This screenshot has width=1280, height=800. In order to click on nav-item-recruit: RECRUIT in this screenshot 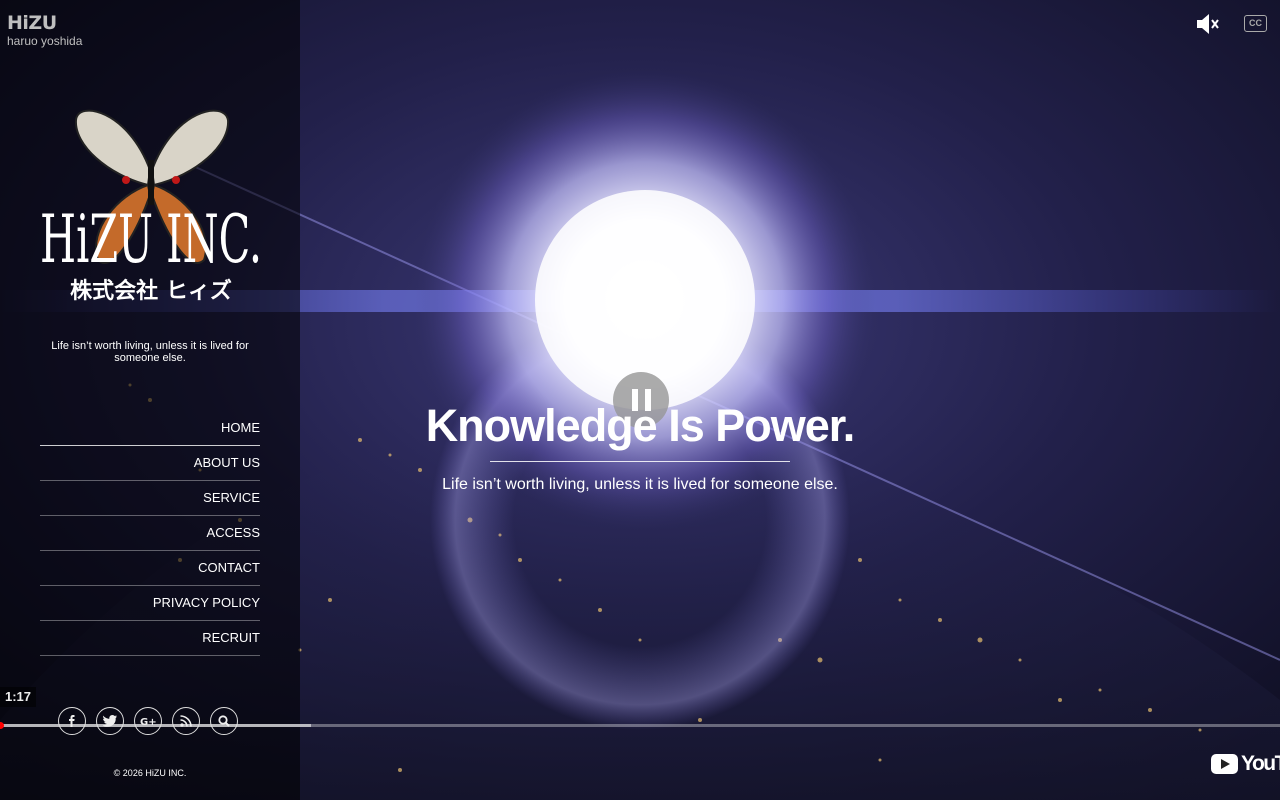, I will do `click(150, 638)`.